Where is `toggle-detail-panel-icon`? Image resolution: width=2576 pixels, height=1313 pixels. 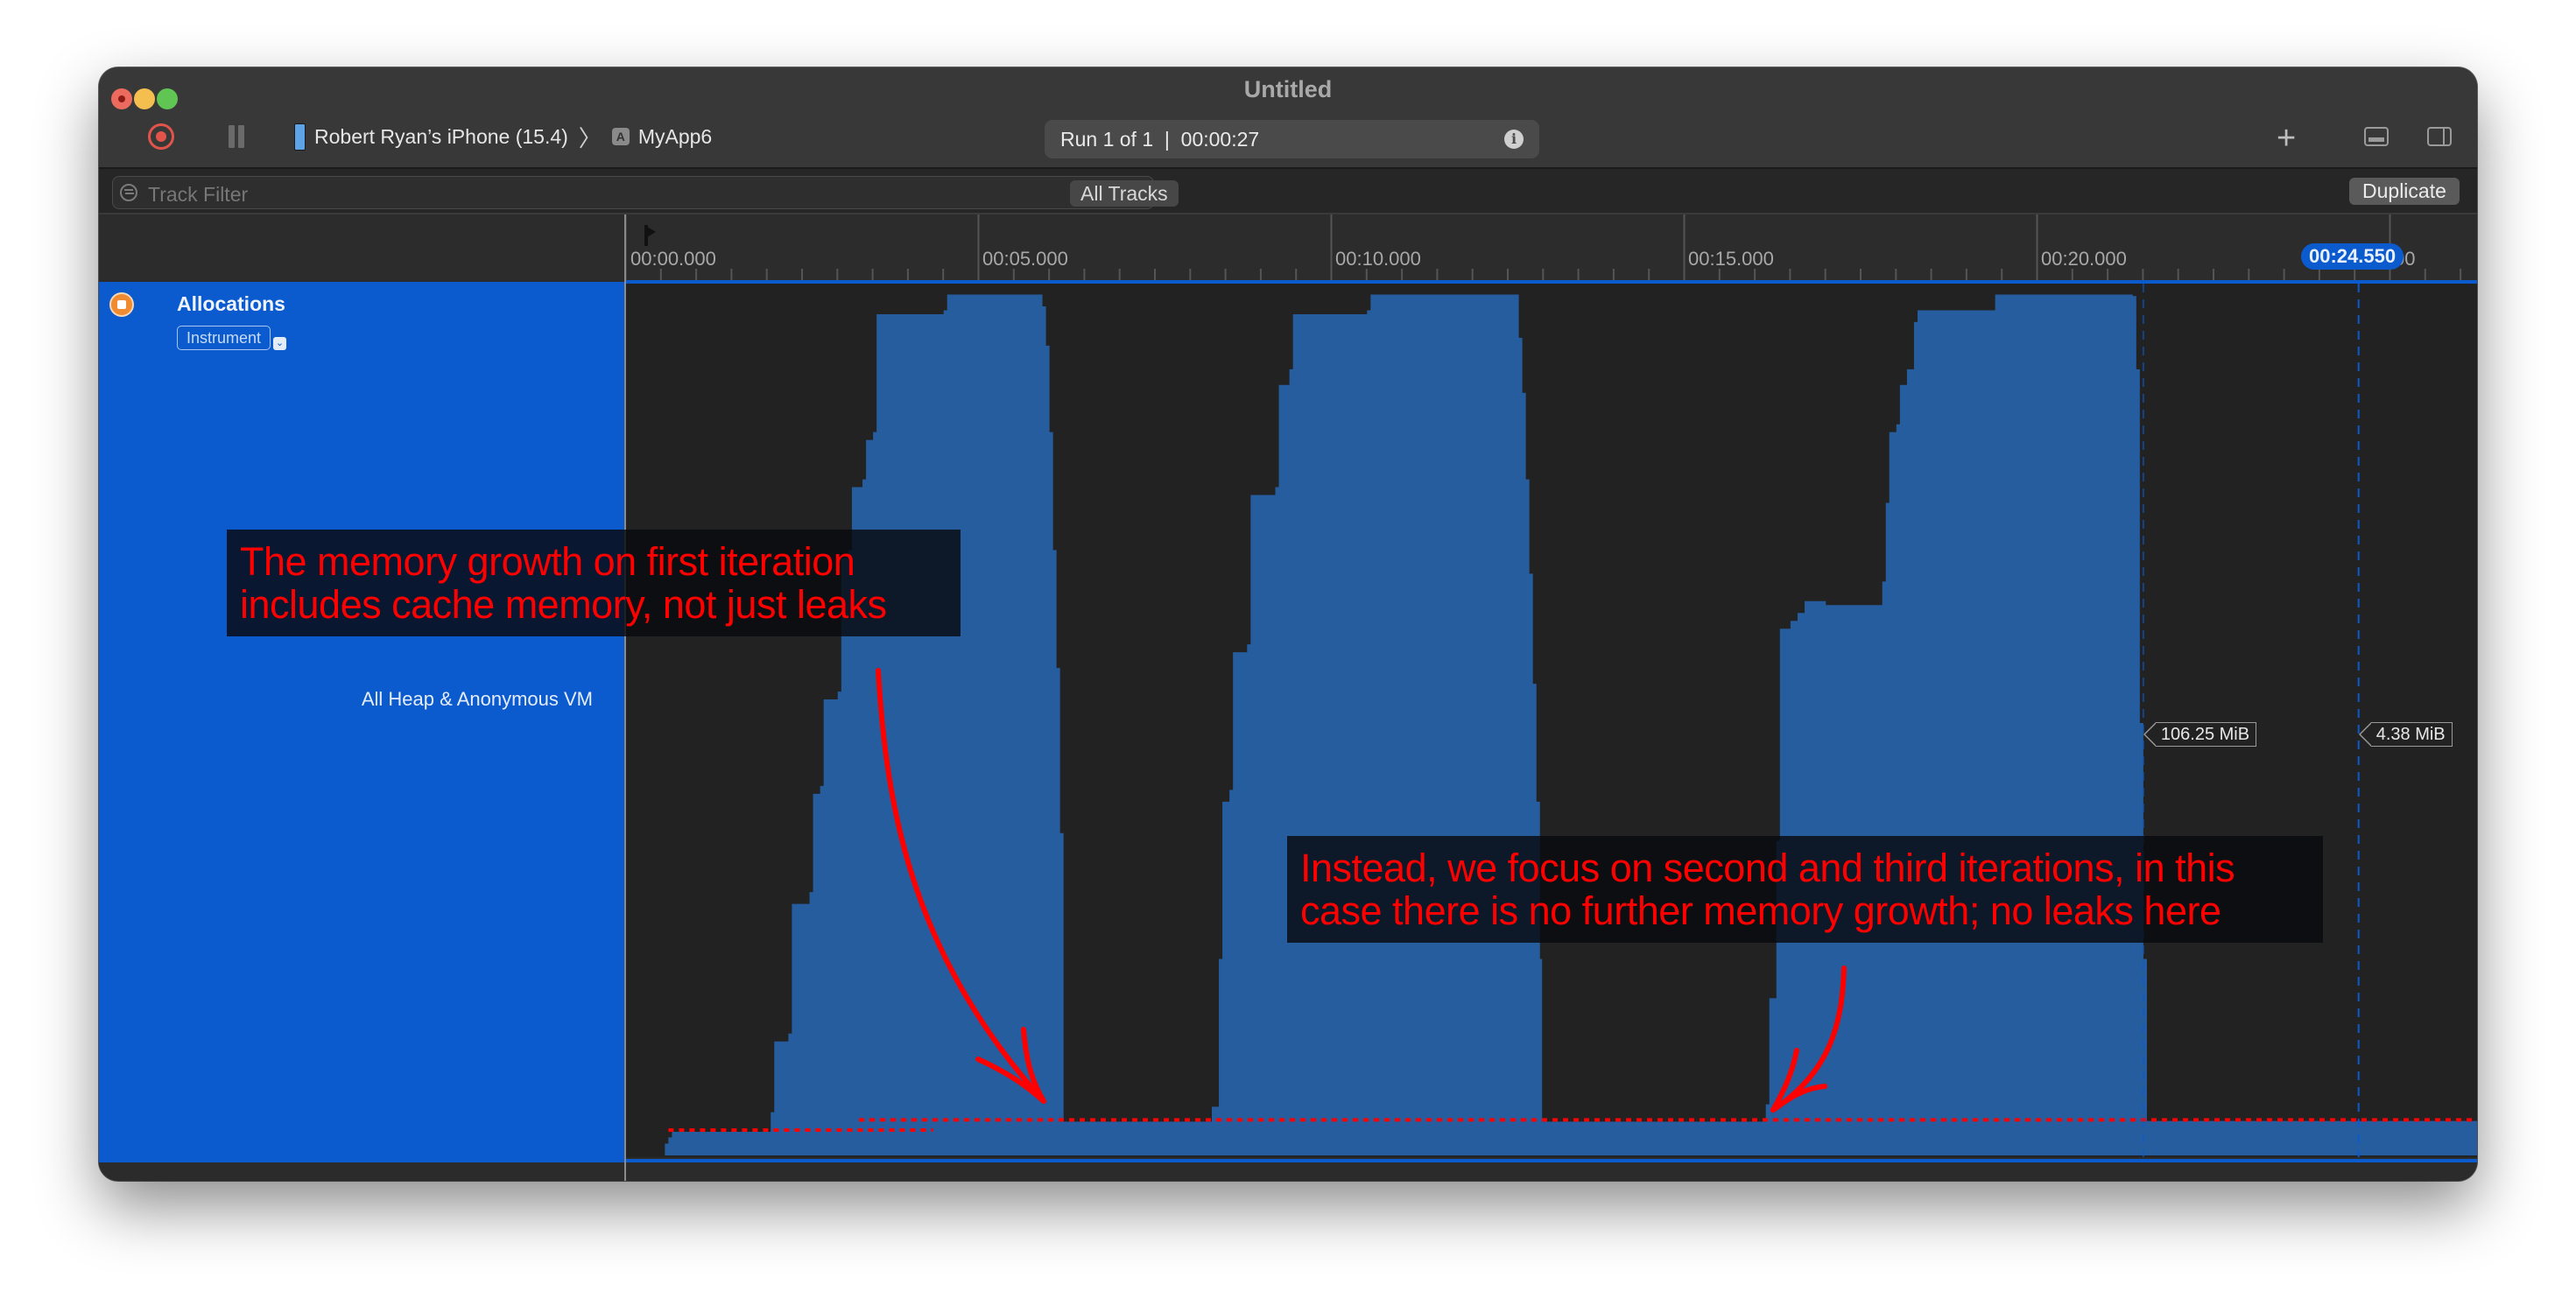
toggle-detail-panel-icon is located at coordinates (2376, 136).